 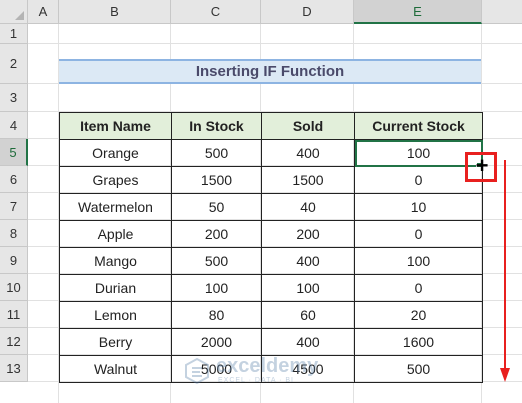 What do you see at coordinates (14, 64) in the screenshot?
I see `row-header-2: 2` at bounding box center [14, 64].